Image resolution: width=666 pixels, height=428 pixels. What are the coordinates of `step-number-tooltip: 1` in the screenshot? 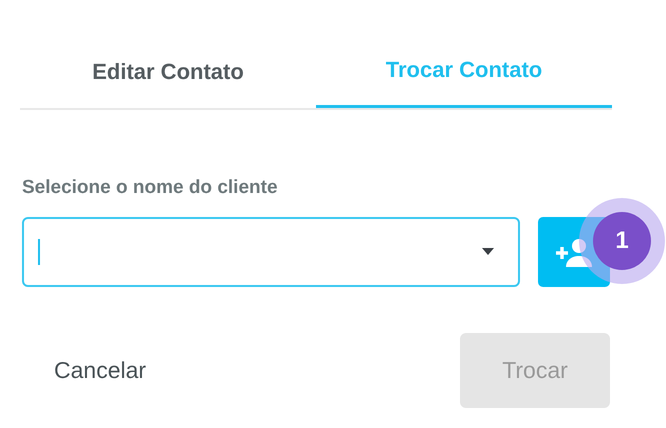 It's located at (622, 241).